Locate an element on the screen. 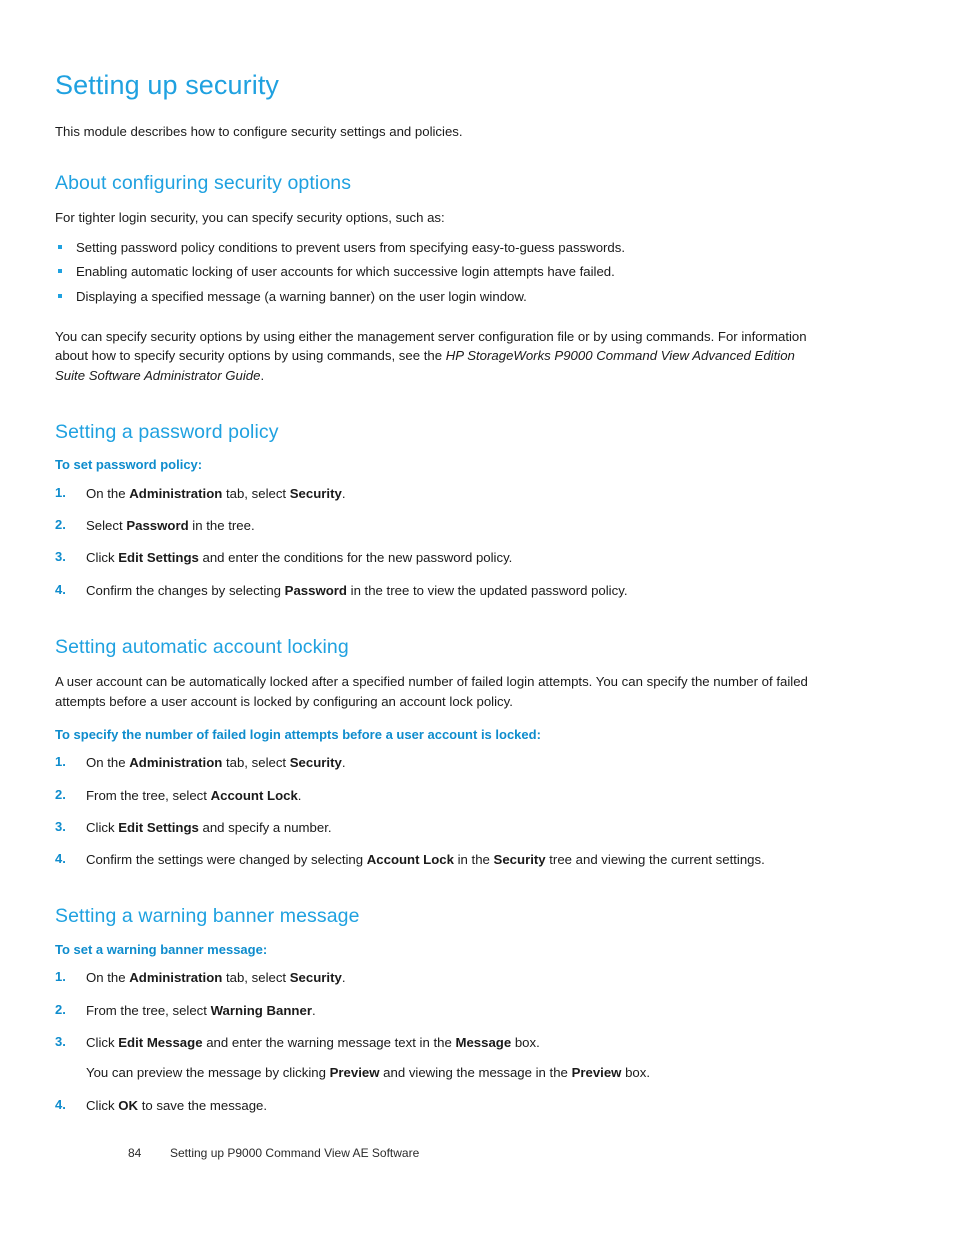 Image resolution: width=954 pixels, height=1235 pixels. list-item: 2. From the tree, select Account Lock. is located at coordinates (435, 795).